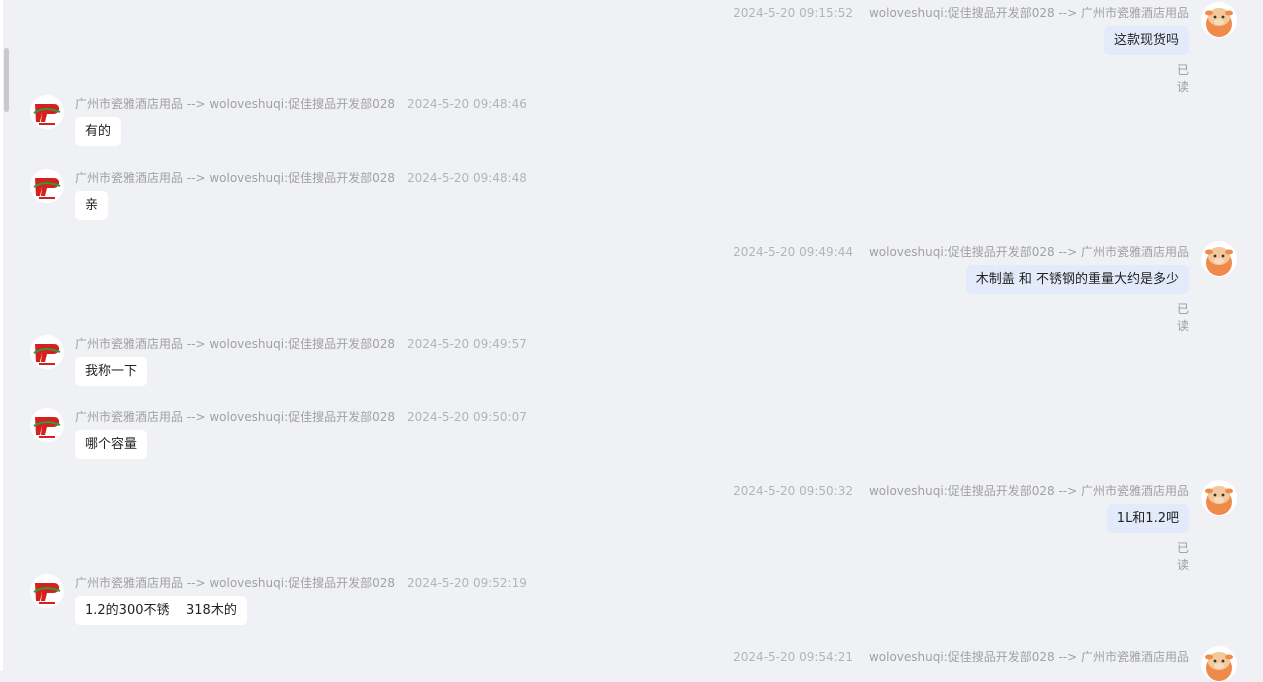  What do you see at coordinates (467, 344) in the screenshot?
I see `message-timestamp: 2024-5-20 09:49:57` at bounding box center [467, 344].